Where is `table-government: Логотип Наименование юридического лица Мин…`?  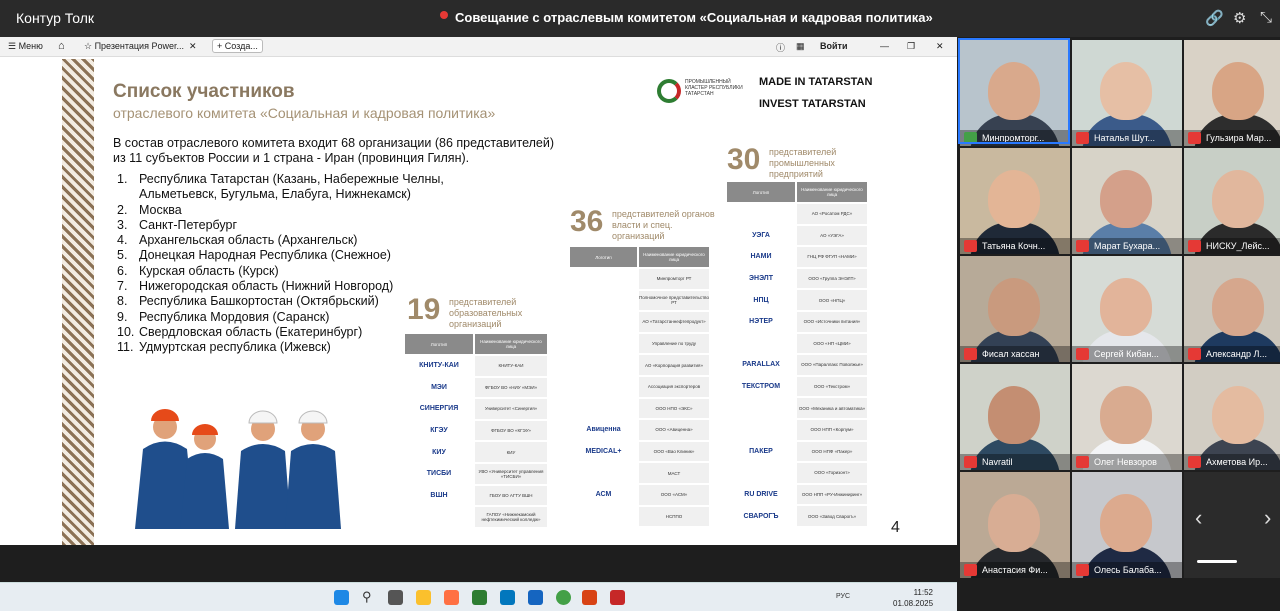 table-government: Логотип Наименование юридического лица Мин… is located at coordinates (640, 387).